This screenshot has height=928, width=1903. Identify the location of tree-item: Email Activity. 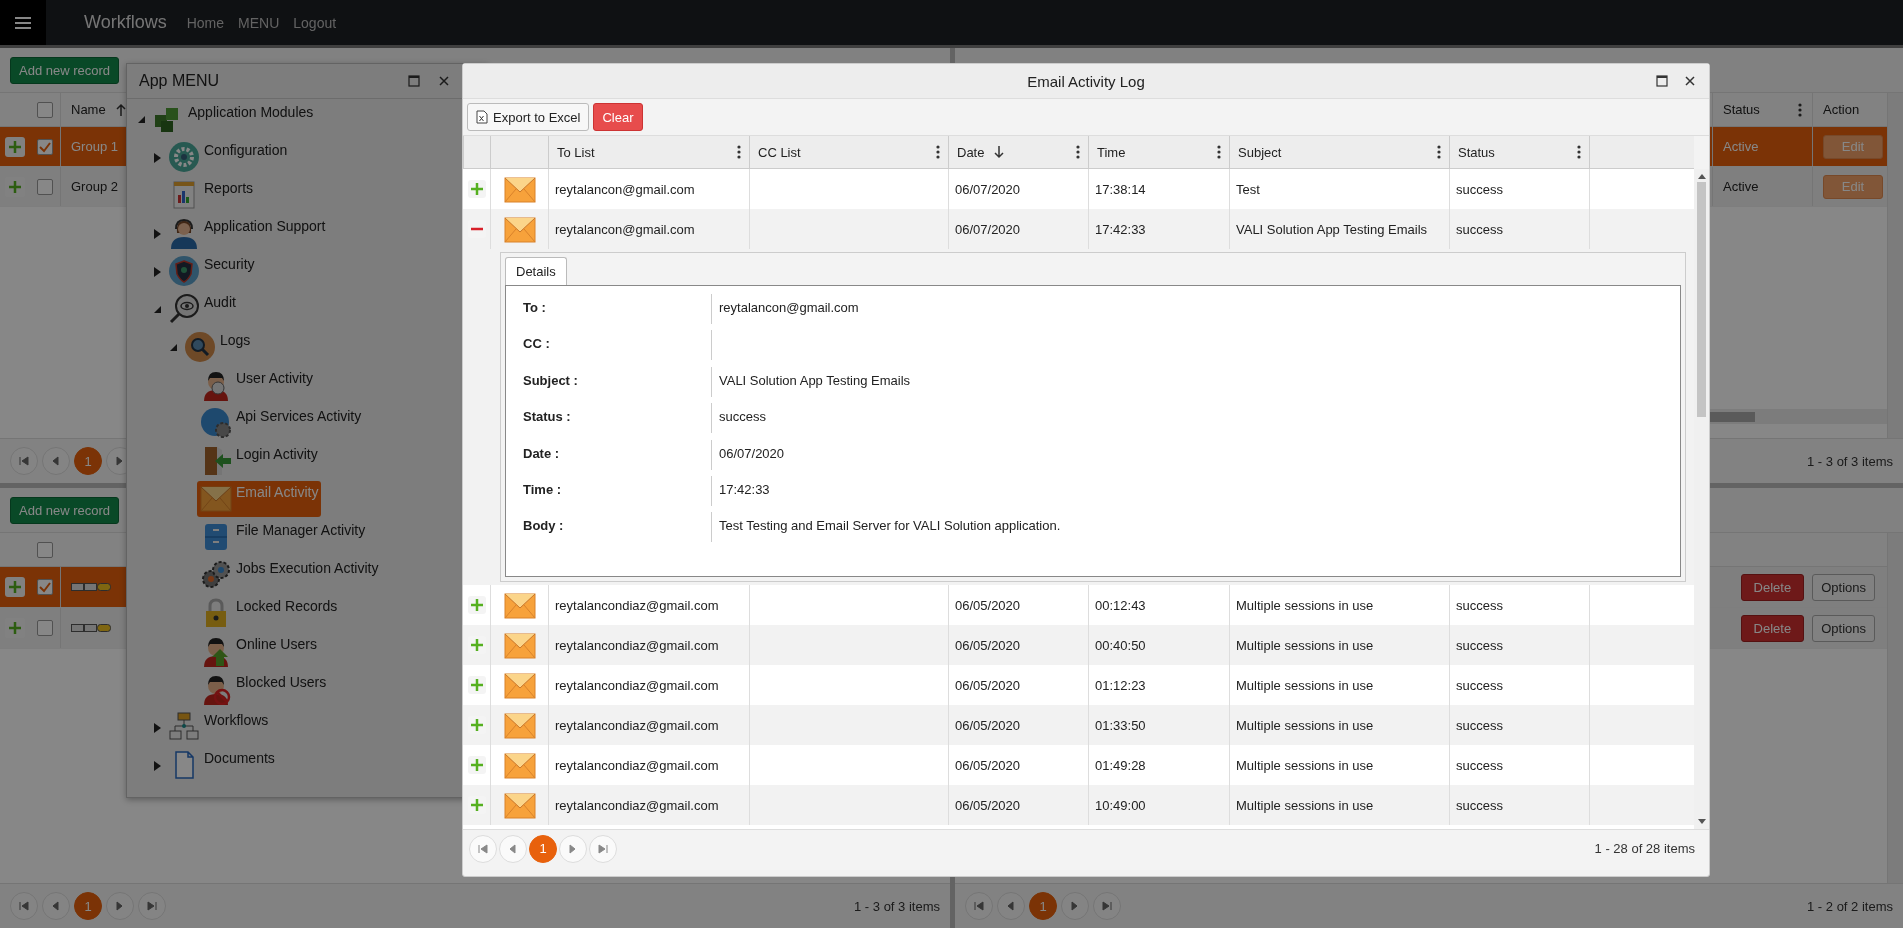
(259, 499).